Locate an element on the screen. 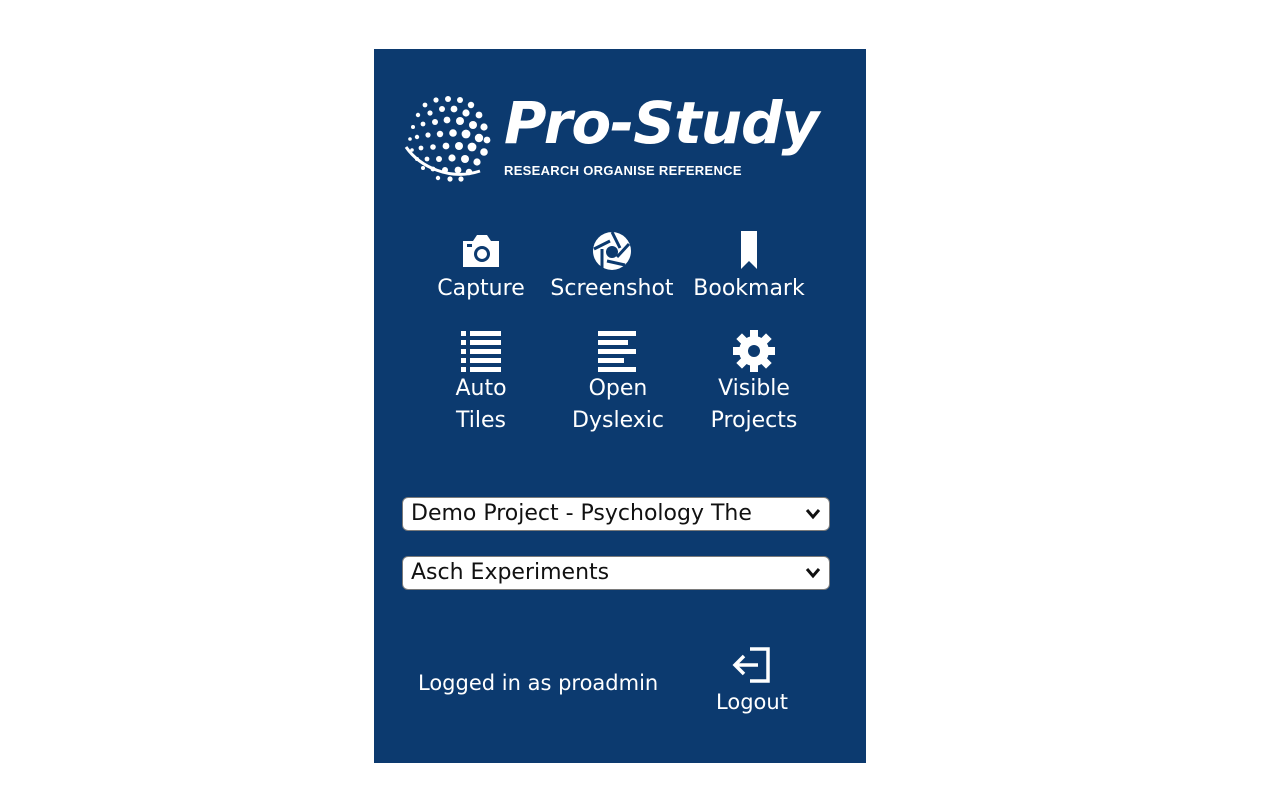 This screenshot has height=800, width=1280. auto-tiles-label-line1: Auto is located at coordinates (481, 388).